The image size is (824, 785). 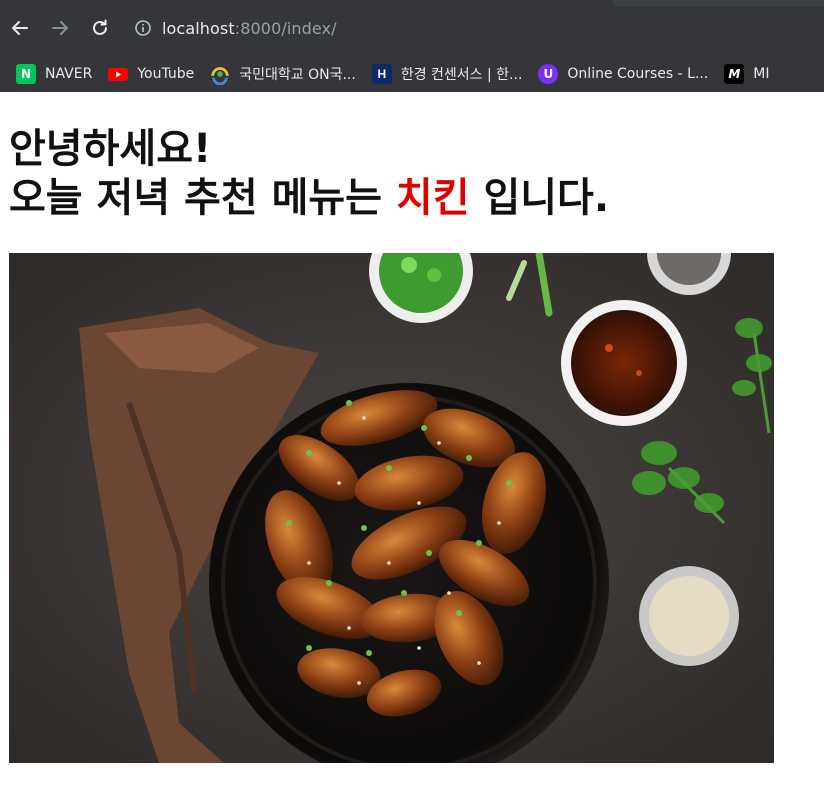 What do you see at coordinates (118, 74) in the screenshot?
I see `youtube-icon` at bounding box center [118, 74].